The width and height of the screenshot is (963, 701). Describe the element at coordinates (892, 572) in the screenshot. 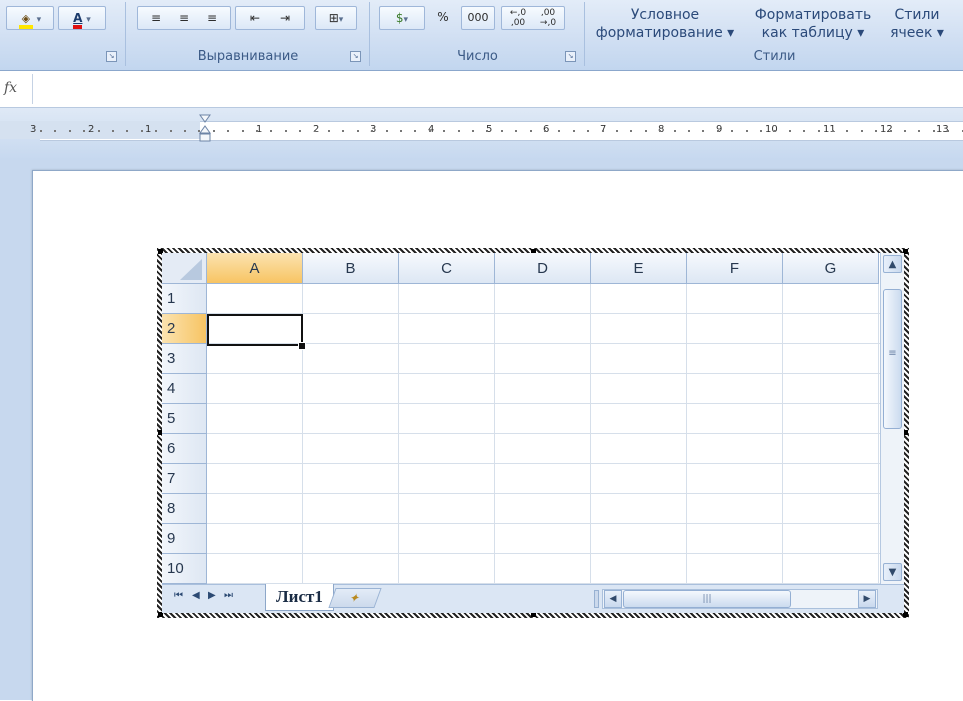

I see `scroll-down-icon: ▼` at that location.